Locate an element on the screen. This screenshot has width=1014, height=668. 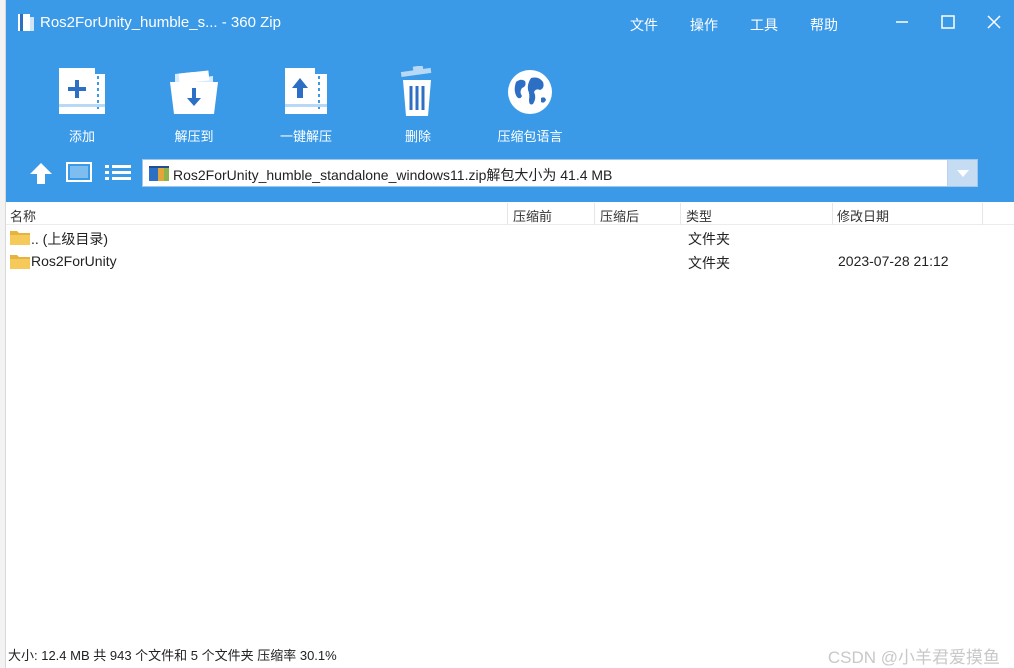
maximize-icon is located at coordinates (948, 22).